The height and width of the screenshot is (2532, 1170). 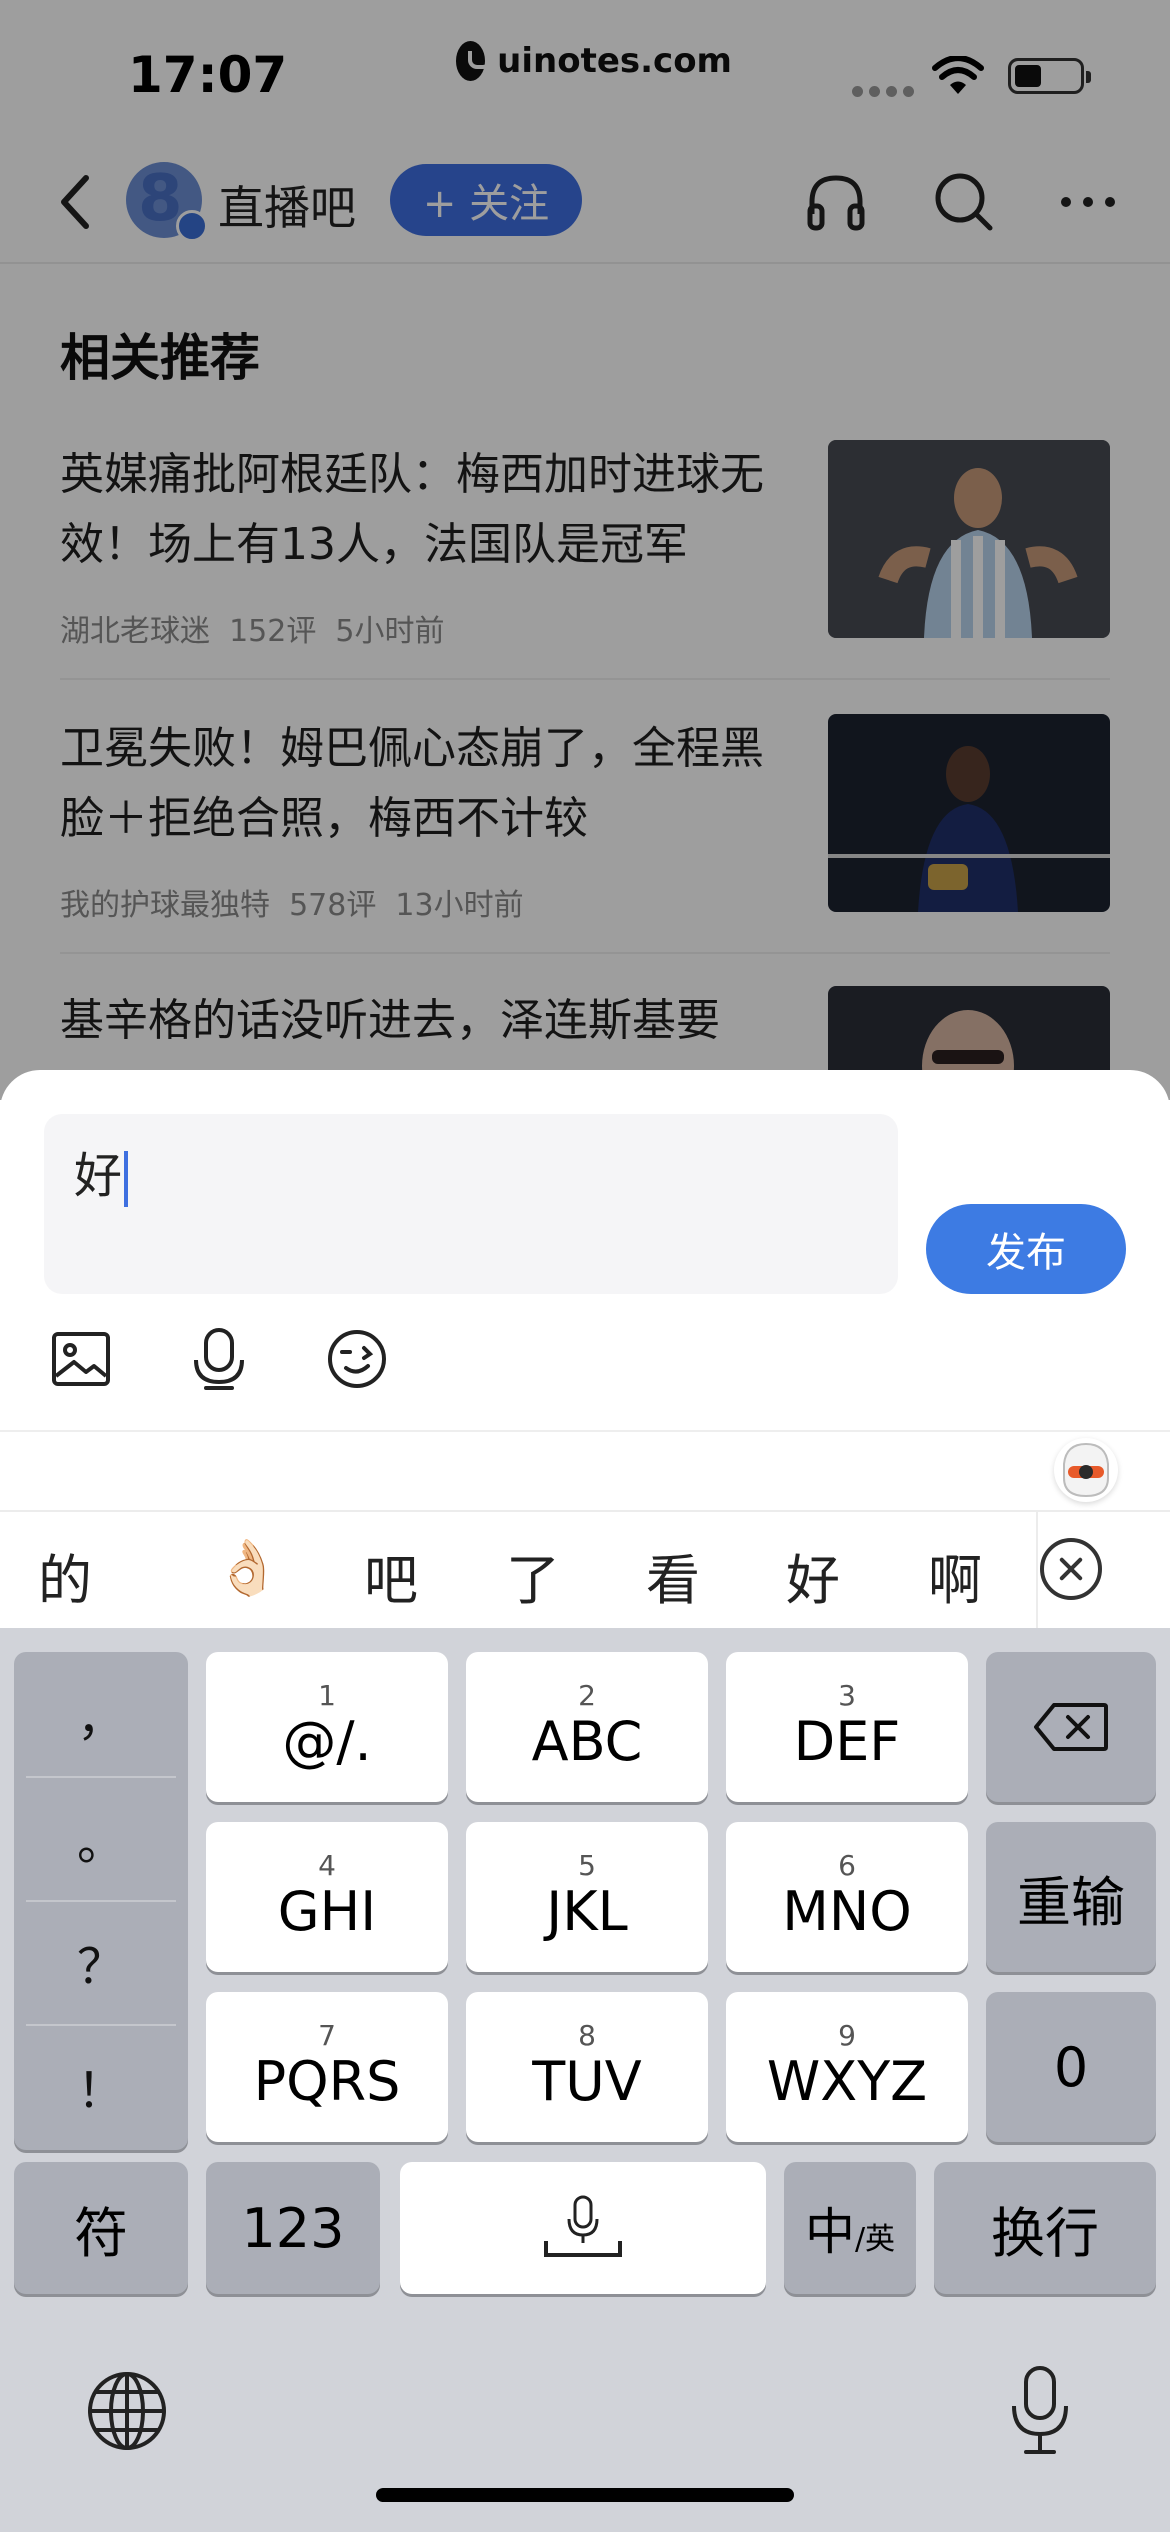 What do you see at coordinates (357, 1359) in the screenshot?
I see `emoji-icon` at bounding box center [357, 1359].